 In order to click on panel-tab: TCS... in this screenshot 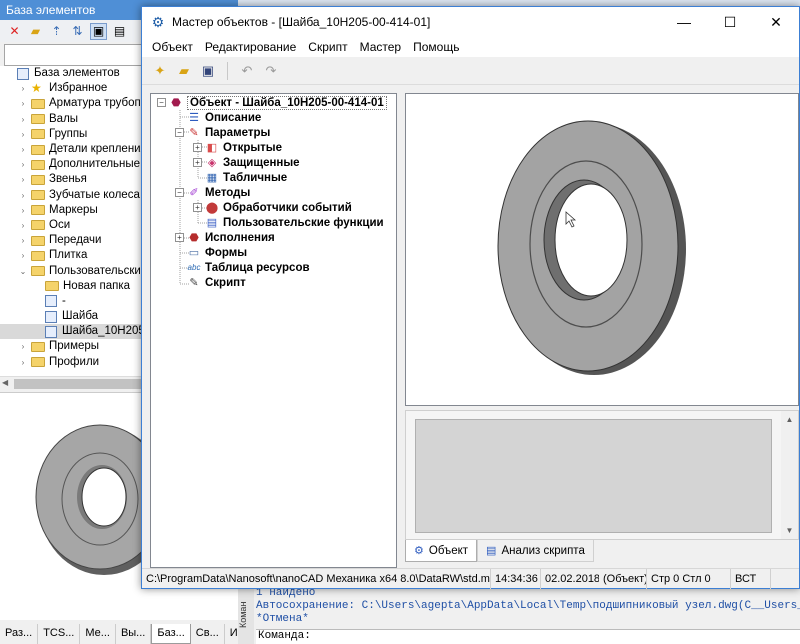, I will do `click(59, 634)`.